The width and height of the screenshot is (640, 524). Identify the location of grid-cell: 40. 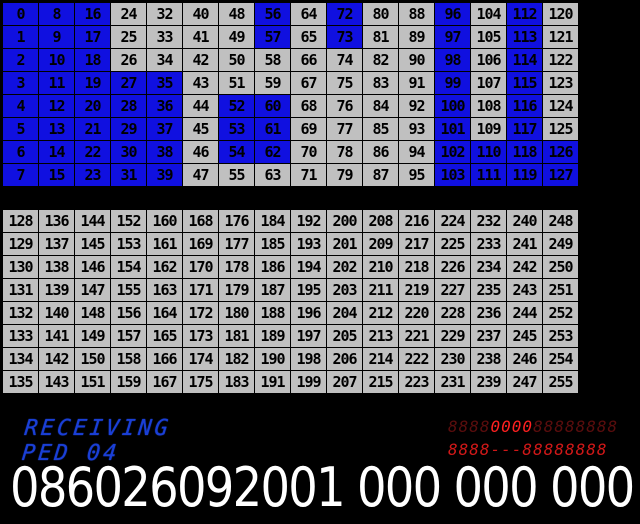
(200, 14).